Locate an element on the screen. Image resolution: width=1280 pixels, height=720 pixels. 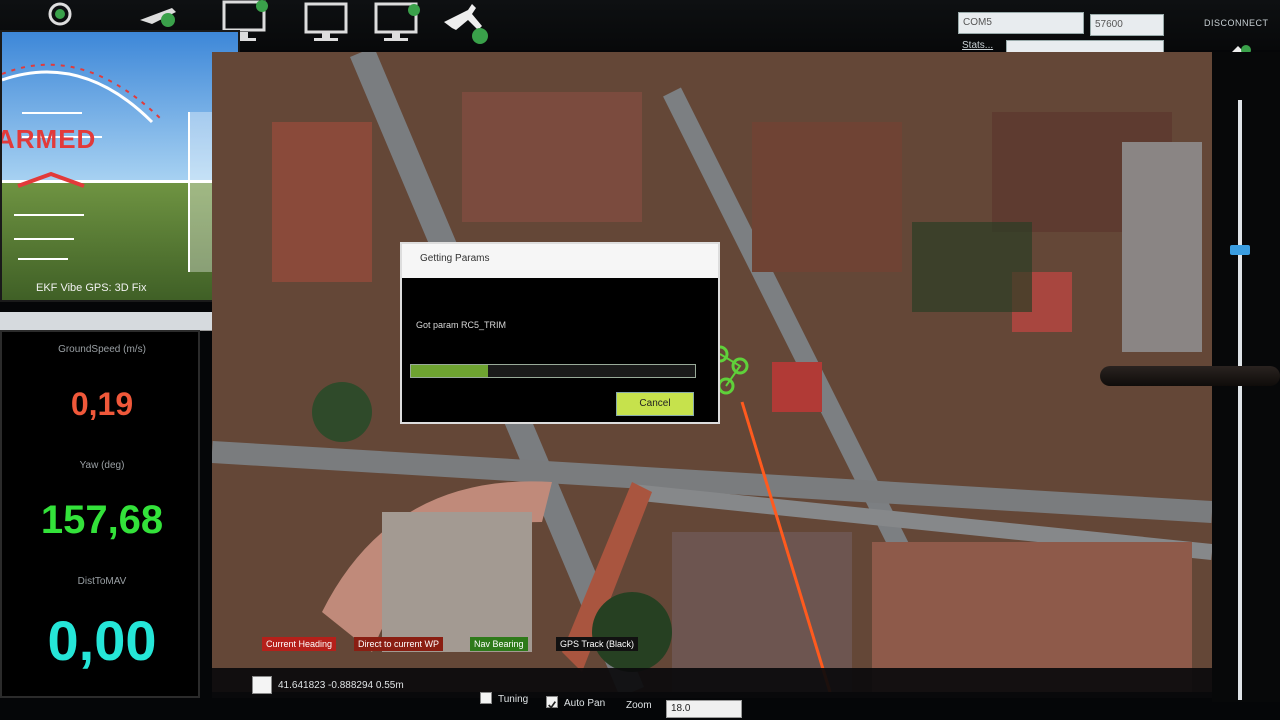
zoom-slider-track is located at coordinates (1240, 400).